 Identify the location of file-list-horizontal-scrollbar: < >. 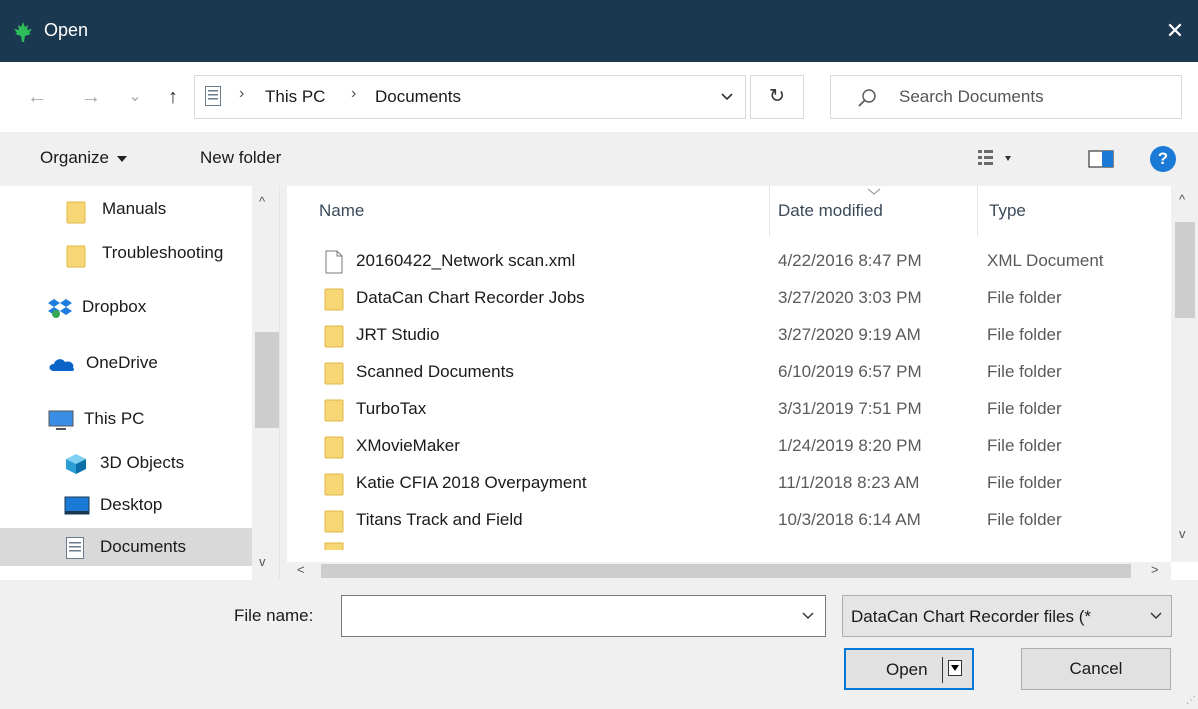
(729, 571).